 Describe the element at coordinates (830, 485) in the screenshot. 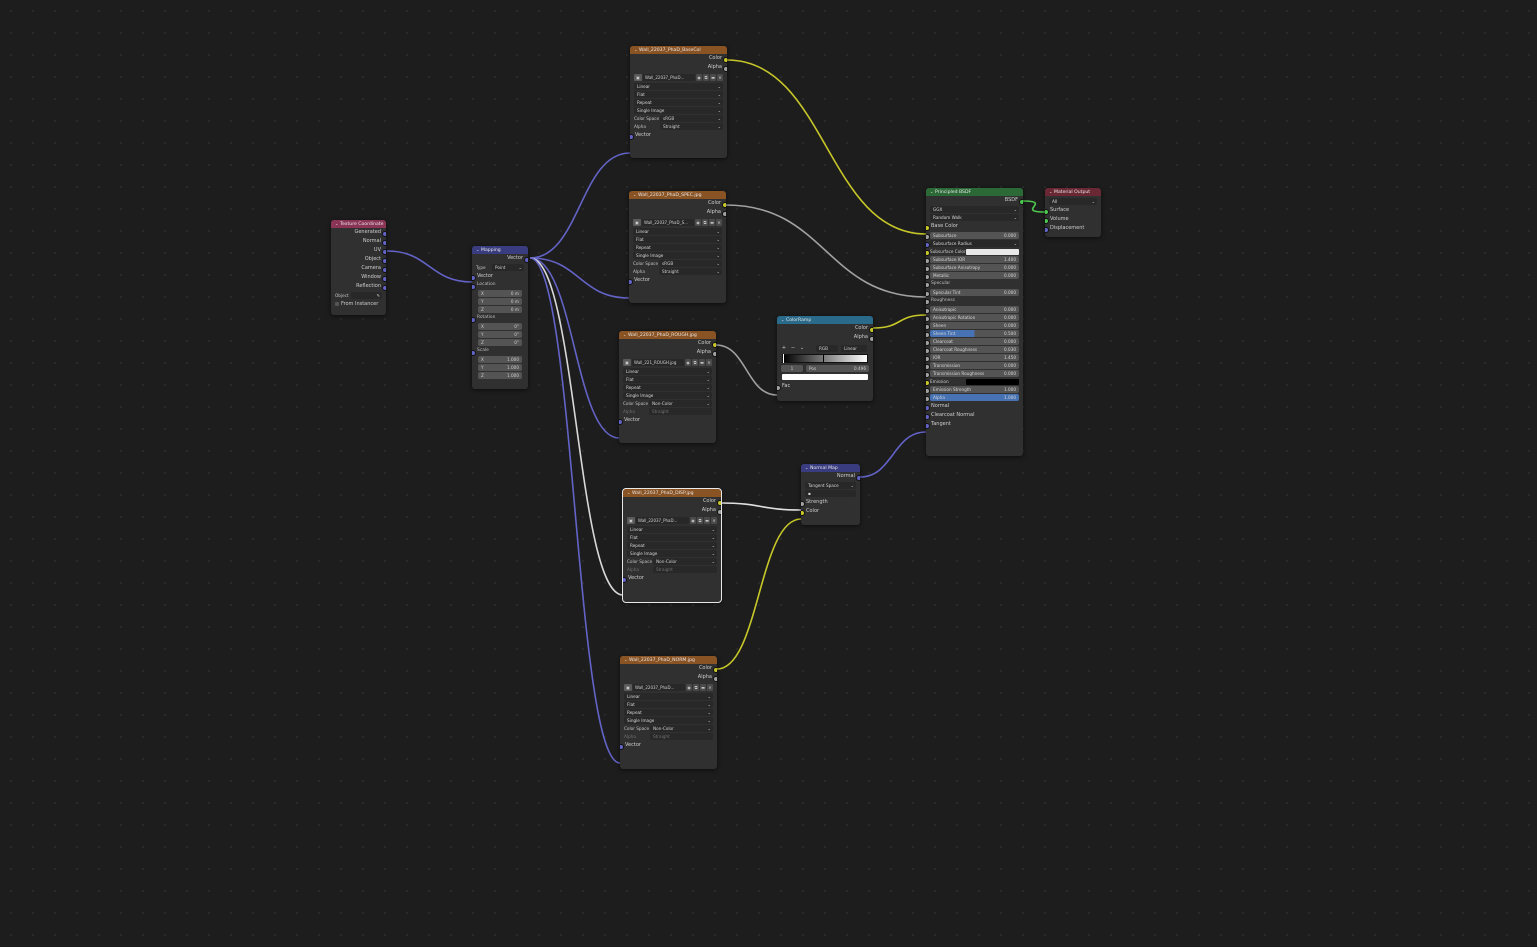

I see `space-dropdown: Tangent Space ⌄` at that location.